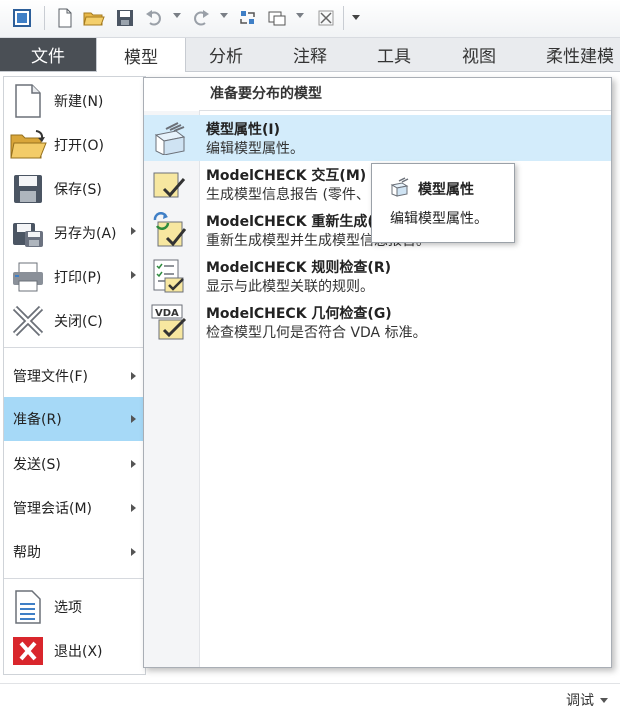 The image size is (620, 715). I want to click on menu-save-as: 另存为(A), so click(74, 233).